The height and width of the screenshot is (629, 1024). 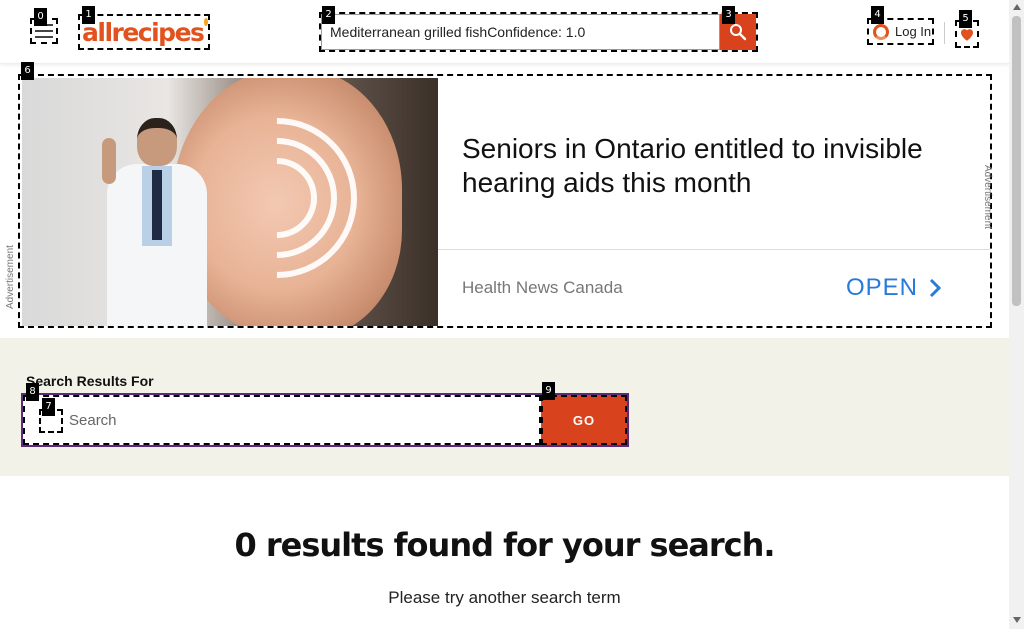 I want to click on ad-label-right: Advertisement, so click(x=987, y=197).